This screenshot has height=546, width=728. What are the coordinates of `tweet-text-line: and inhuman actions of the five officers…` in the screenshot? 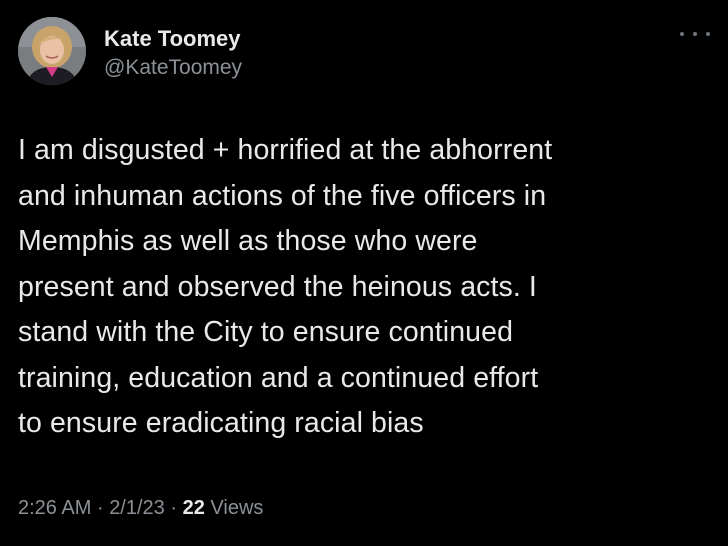 It's located at (282, 195).